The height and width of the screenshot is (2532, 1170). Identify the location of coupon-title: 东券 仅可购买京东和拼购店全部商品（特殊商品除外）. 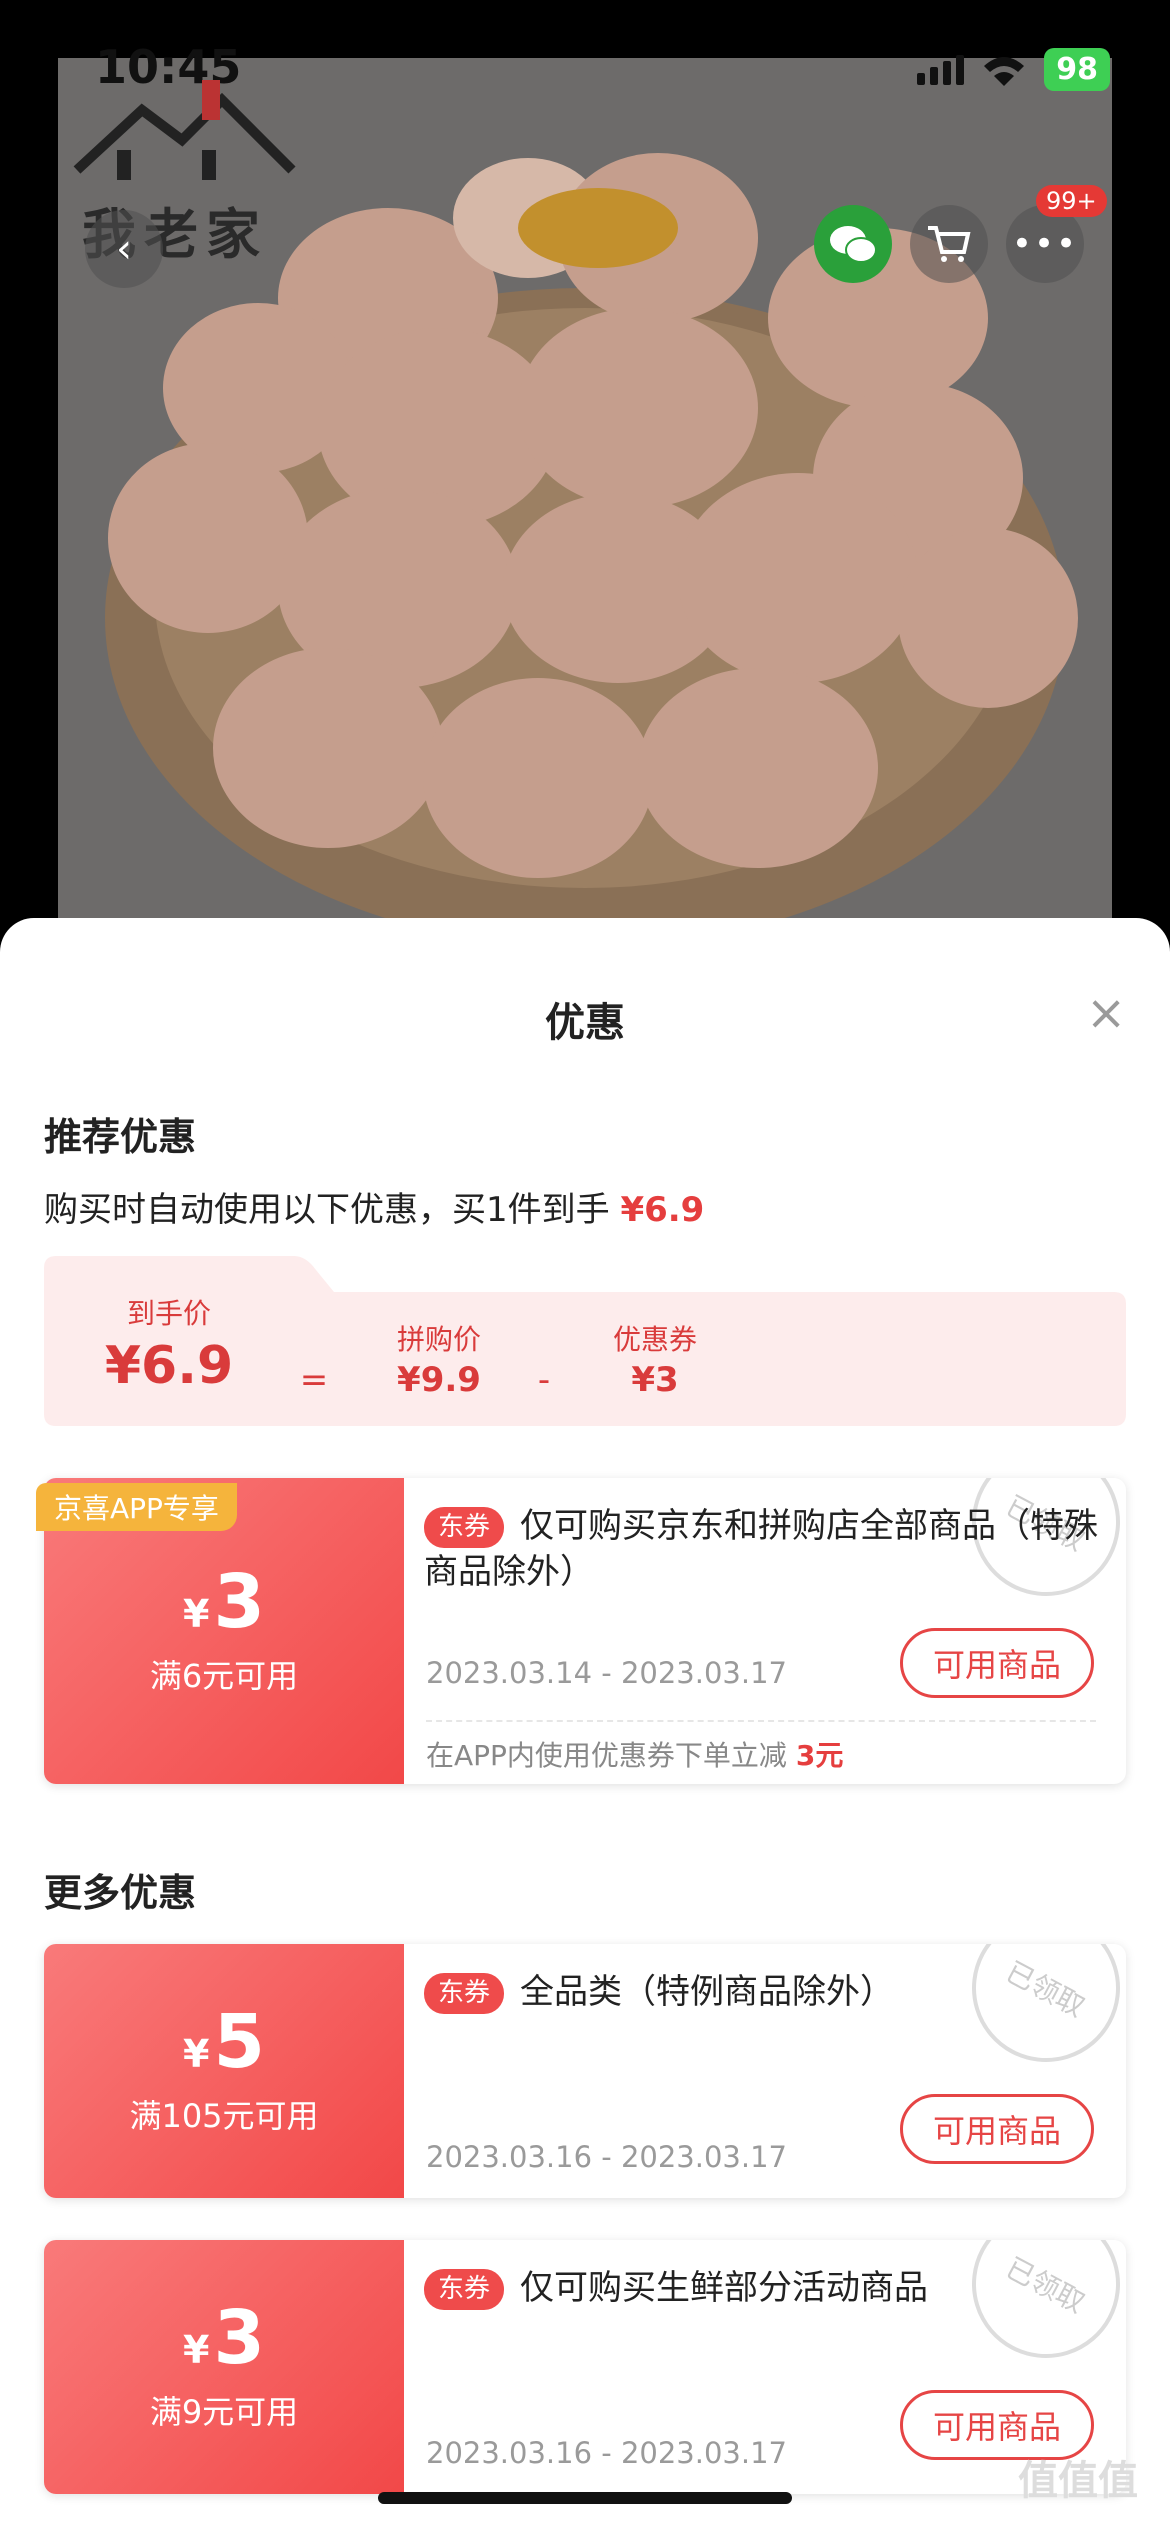
(764, 1550).